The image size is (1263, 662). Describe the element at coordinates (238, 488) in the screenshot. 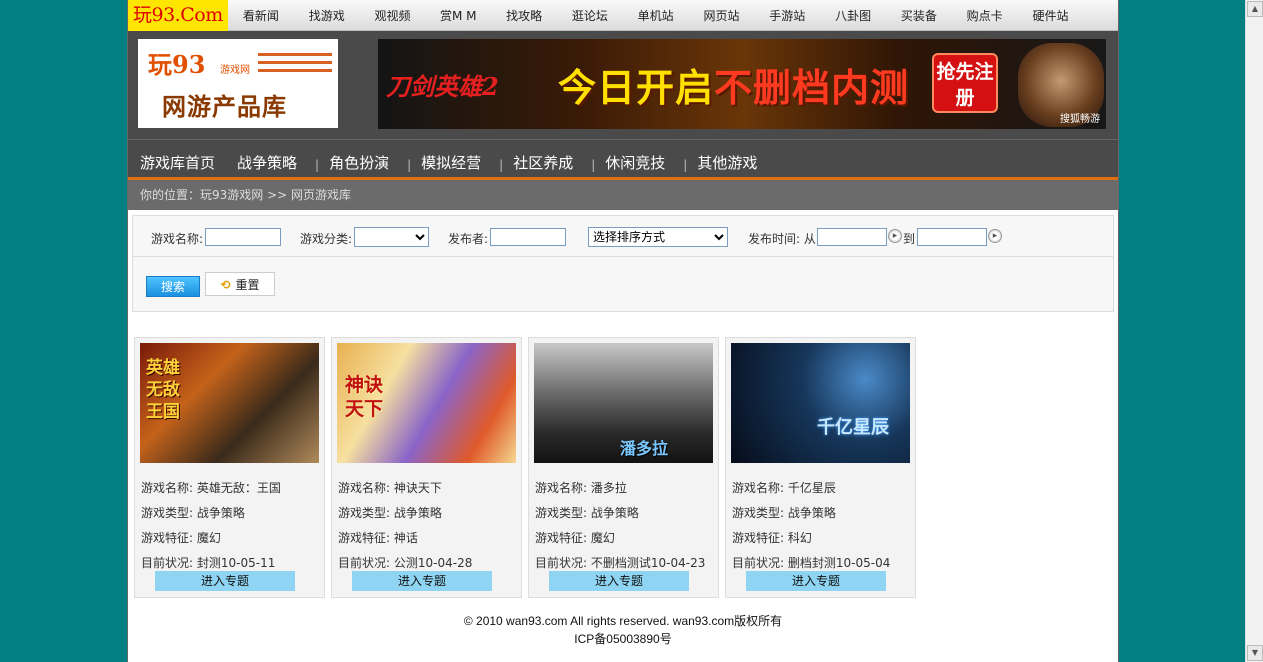

I see `game-name: 英雄无敌：王国` at that location.